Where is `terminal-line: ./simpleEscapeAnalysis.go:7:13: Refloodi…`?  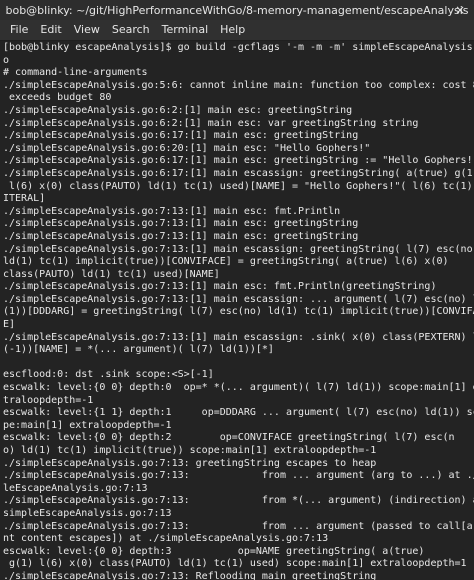
terminal-line: ./simpleEscapeAnalysis.go:7:13: Refloodi… is located at coordinates (190, 575).